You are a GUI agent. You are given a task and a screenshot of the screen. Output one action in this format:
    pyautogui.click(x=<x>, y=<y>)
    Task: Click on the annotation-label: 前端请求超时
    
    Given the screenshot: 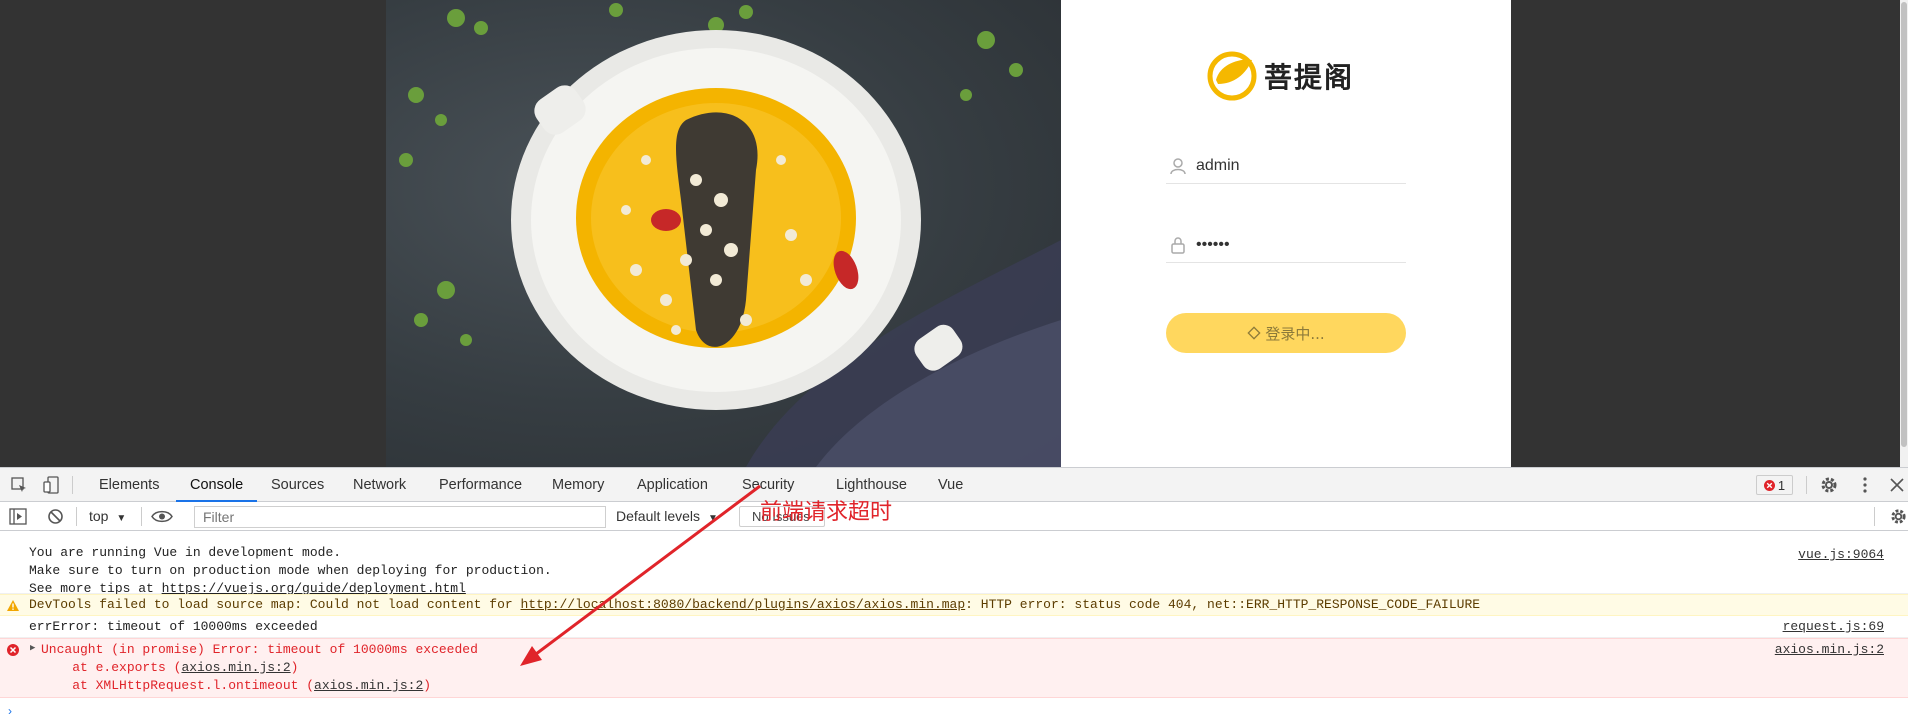 What is the action you would take?
    pyautogui.click(x=826, y=512)
    